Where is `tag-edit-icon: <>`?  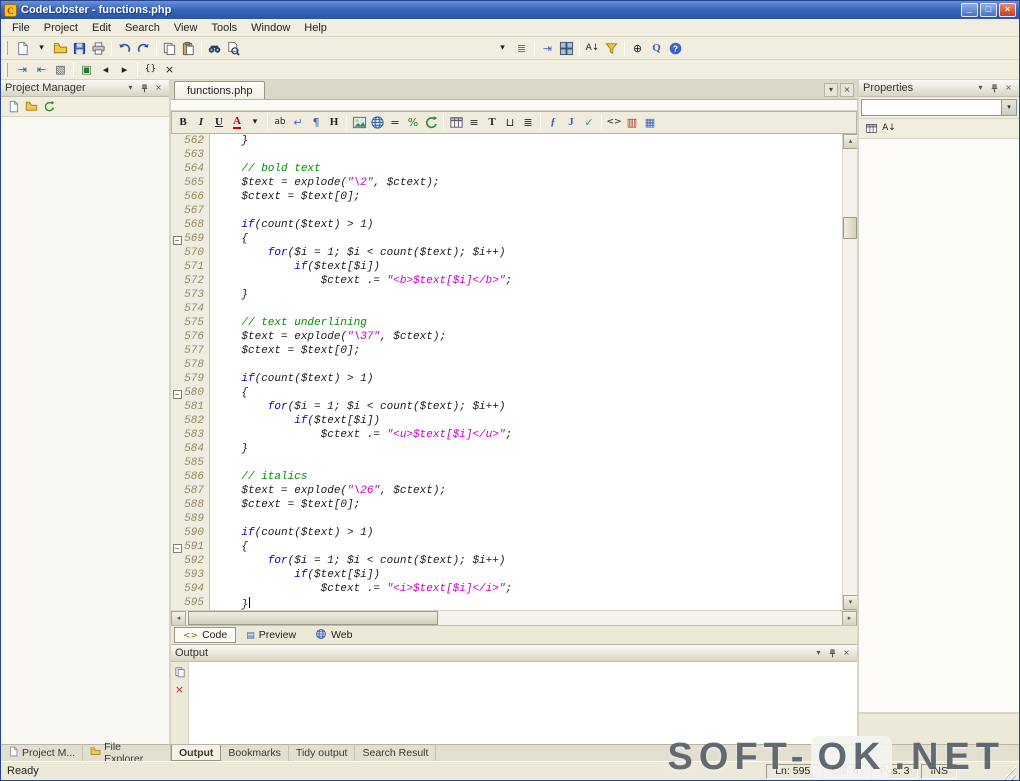 tag-edit-icon: <> is located at coordinates (614, 123).